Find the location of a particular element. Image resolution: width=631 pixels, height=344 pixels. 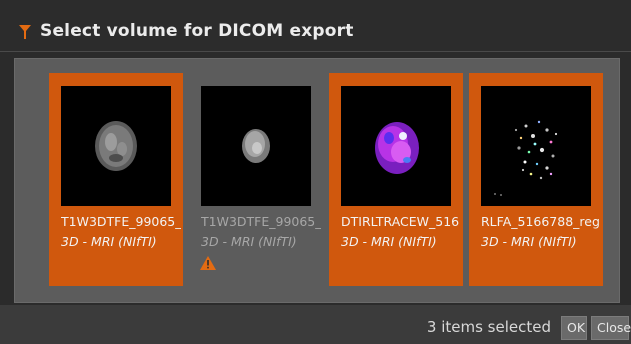

volume-name: RLFA_5166788_regi is located at coordinates (541, 221).